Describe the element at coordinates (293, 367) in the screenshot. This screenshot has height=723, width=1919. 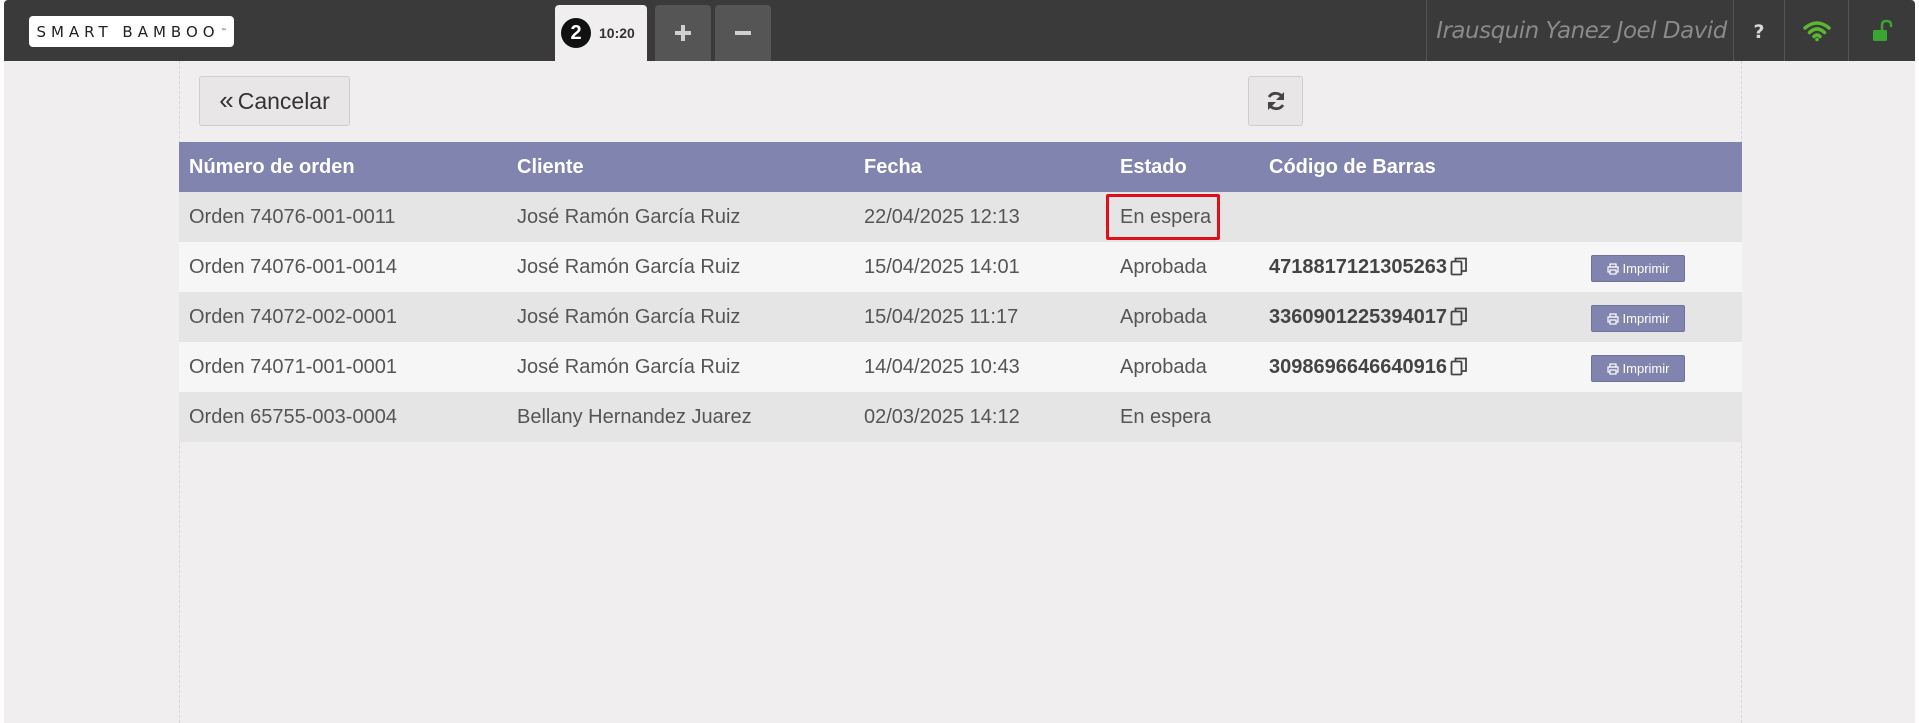
I see `order-number: Orden 74071-001-0001` at that location.